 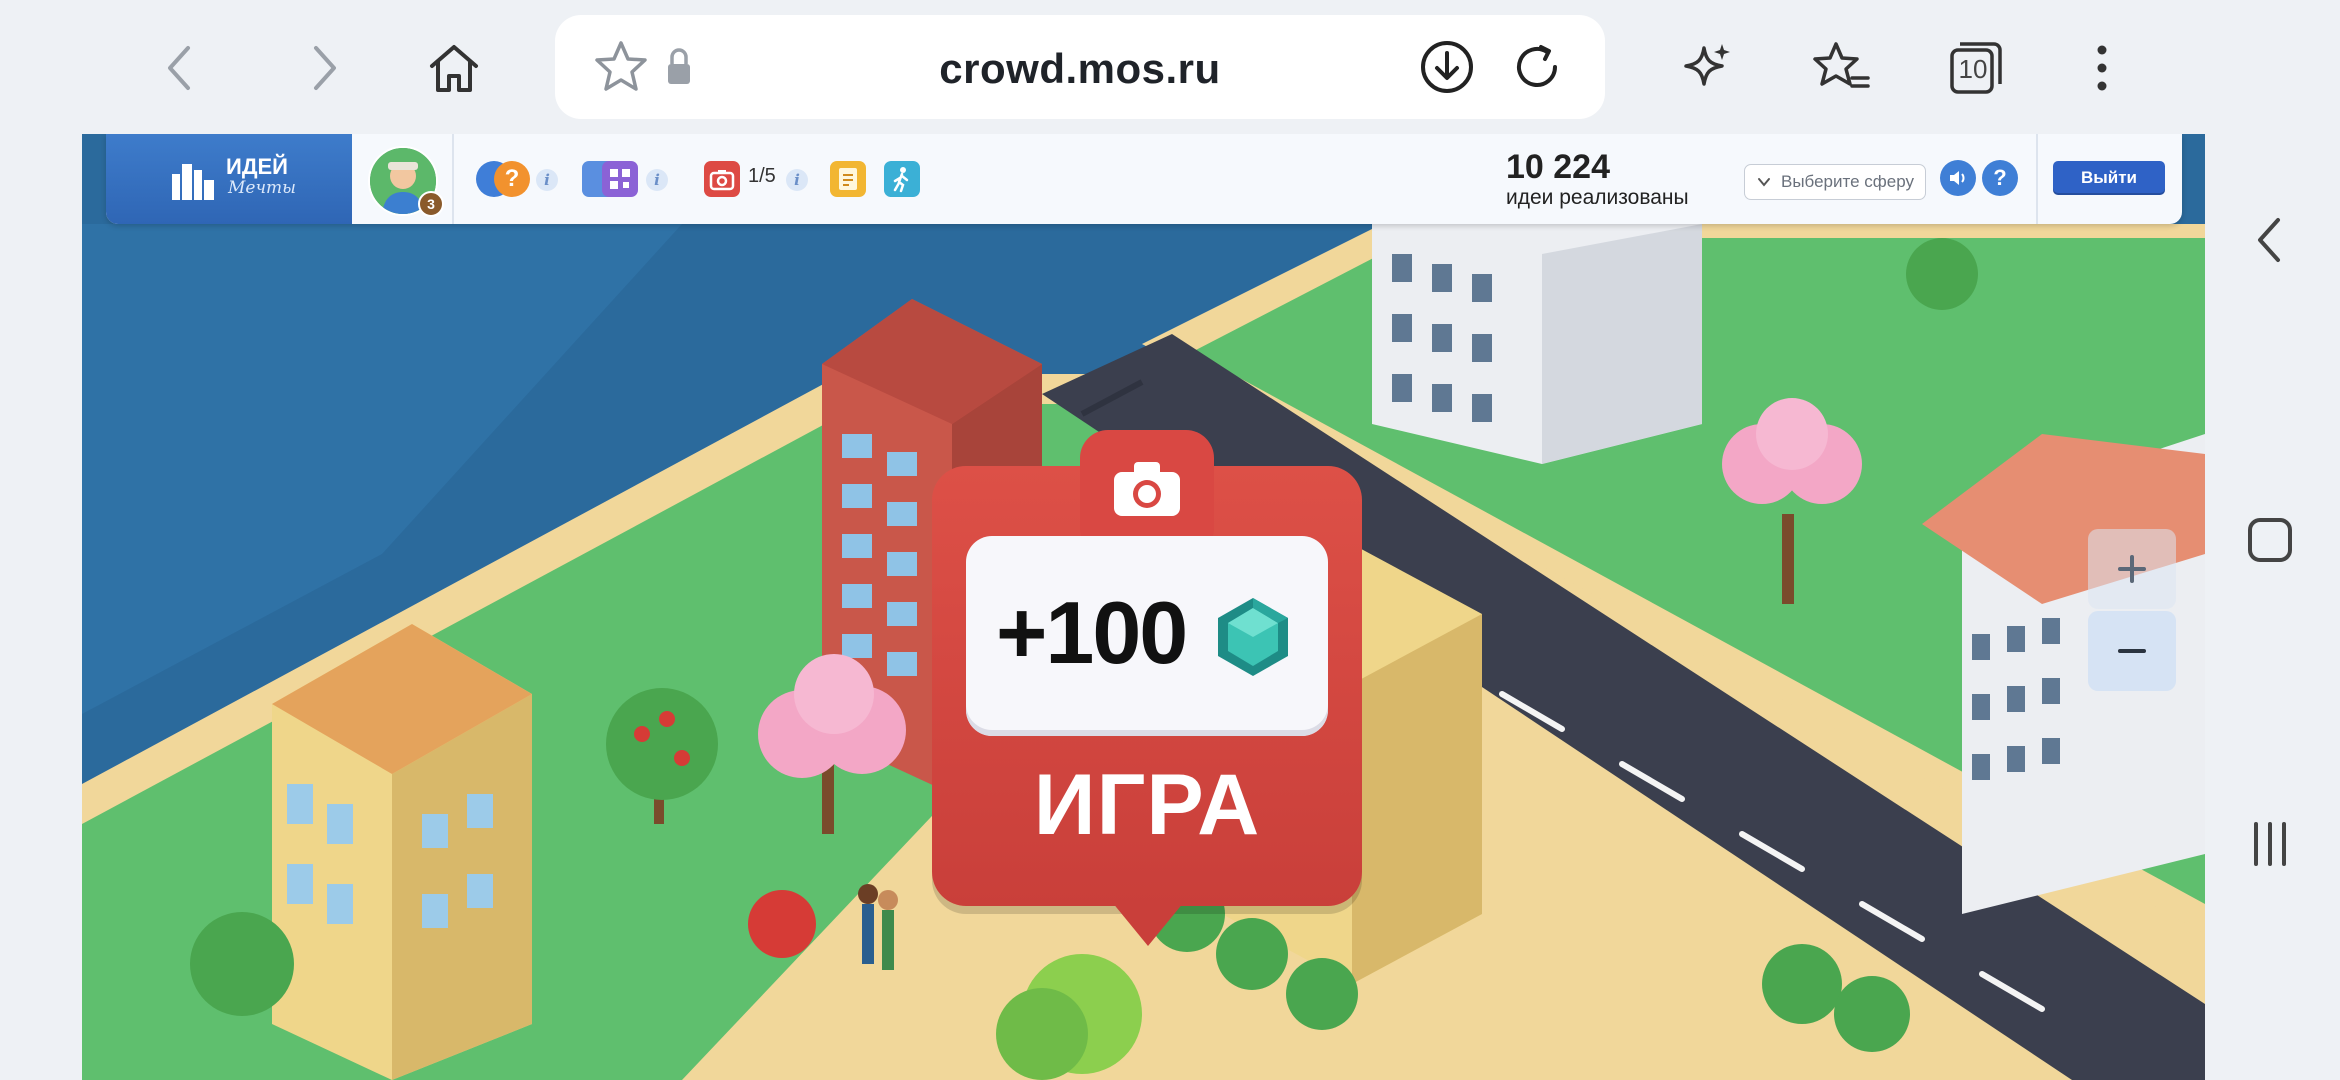 What do you see at coordinates (193, 182) in the screenshot?
I see `city-logo-icon` at bounding box center [193, 182].